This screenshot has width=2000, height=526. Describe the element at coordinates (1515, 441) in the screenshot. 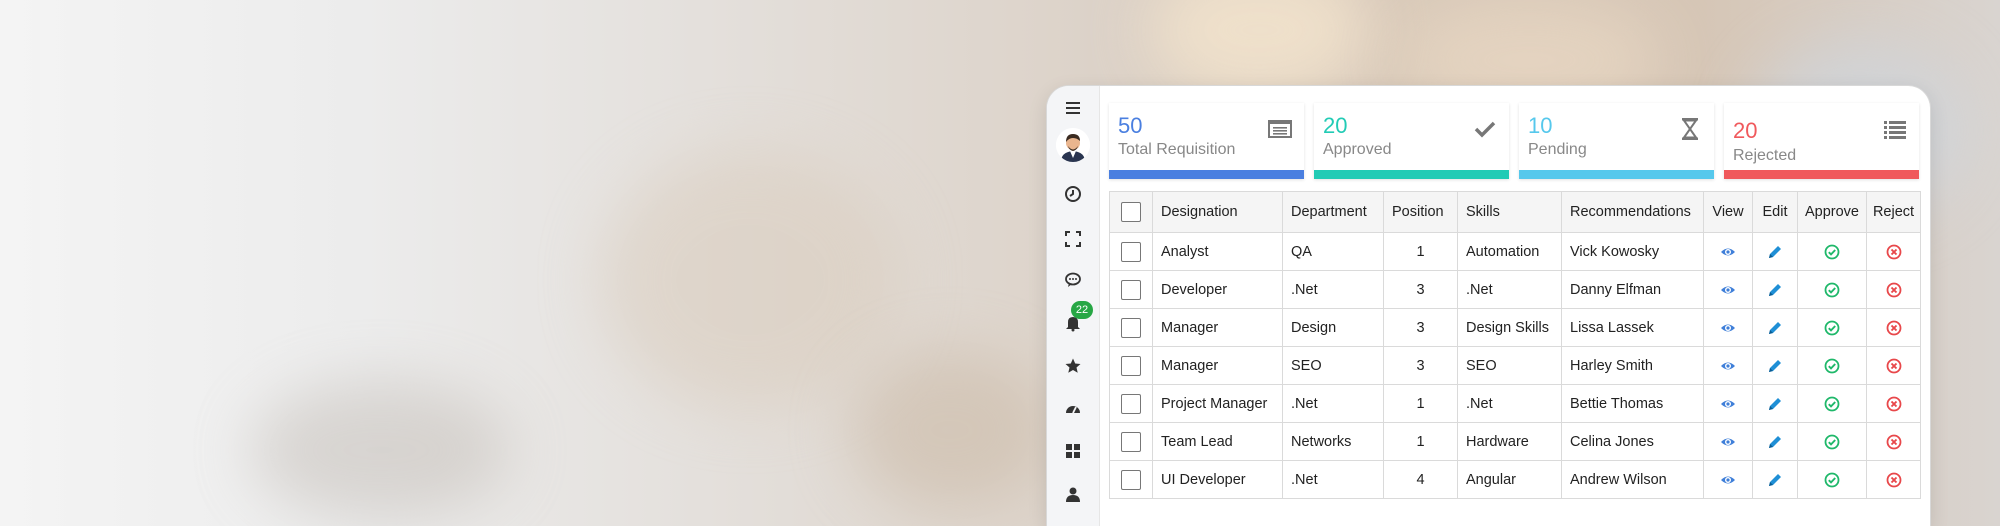

I see `table-row: Team Lead Networks 1 Hardware Celina Jones` at that location.